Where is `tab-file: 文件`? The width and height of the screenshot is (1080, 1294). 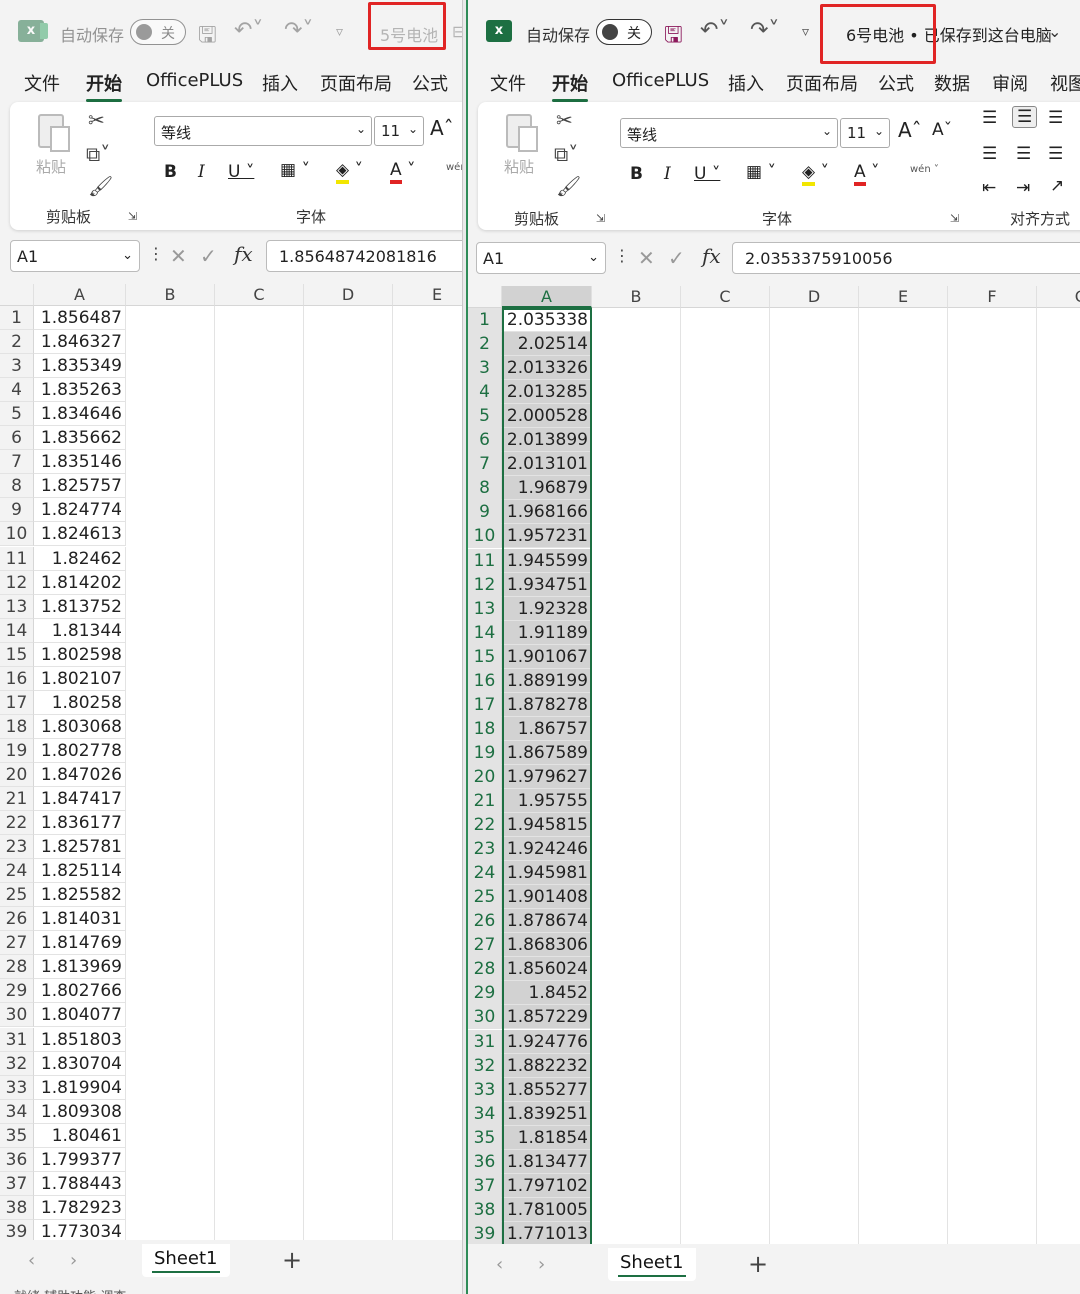
tab-file: 文件 is located at coordinates (508, 83).